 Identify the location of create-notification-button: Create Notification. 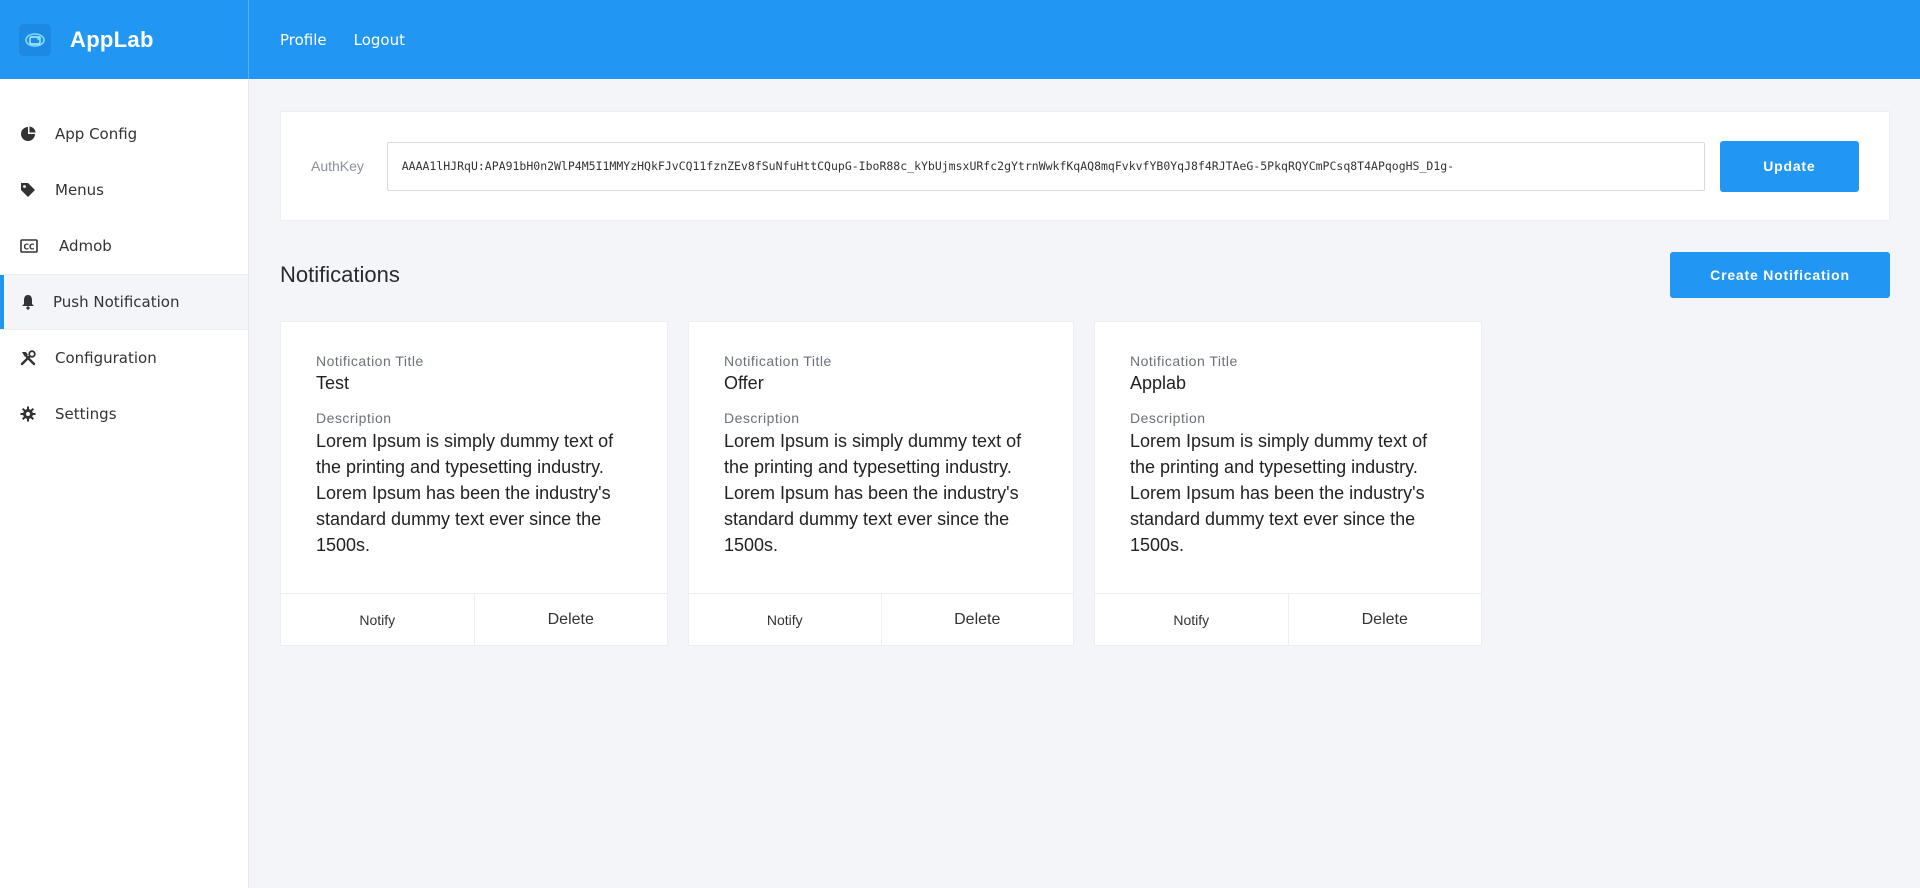
(1780, 275).